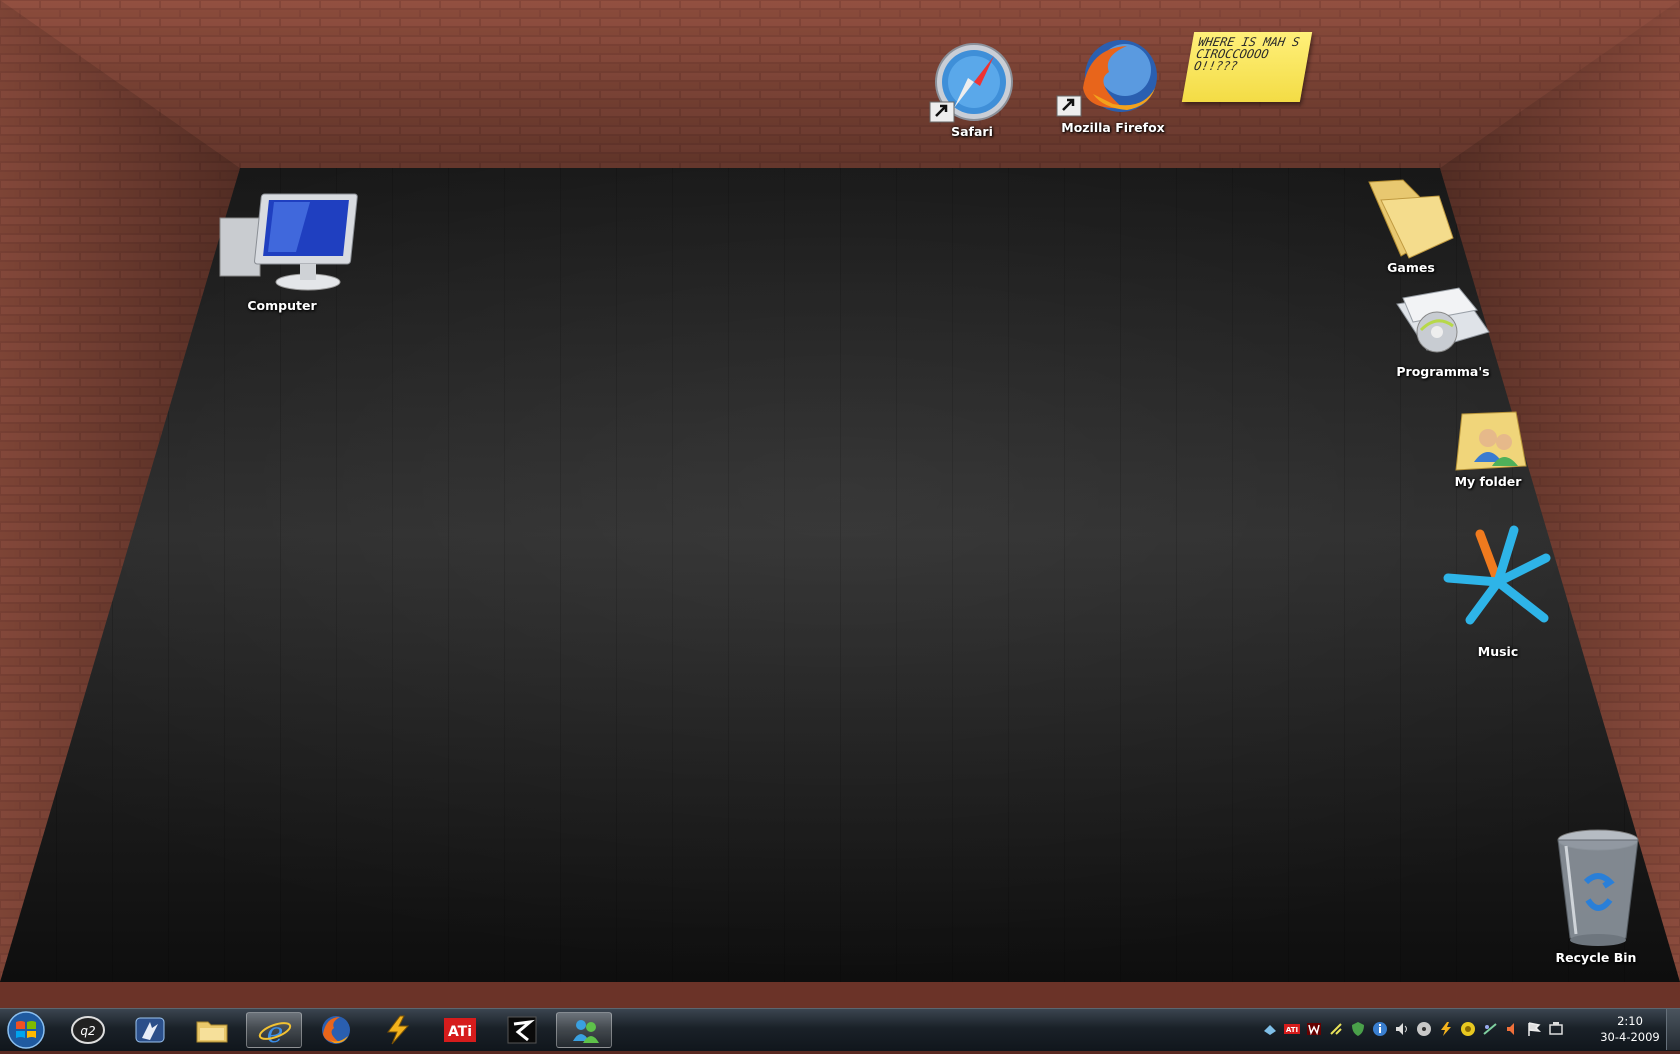  Describe the element at coordinates (1598, 887) in the screenshot. I see `recycle-bin-icon` at that location.